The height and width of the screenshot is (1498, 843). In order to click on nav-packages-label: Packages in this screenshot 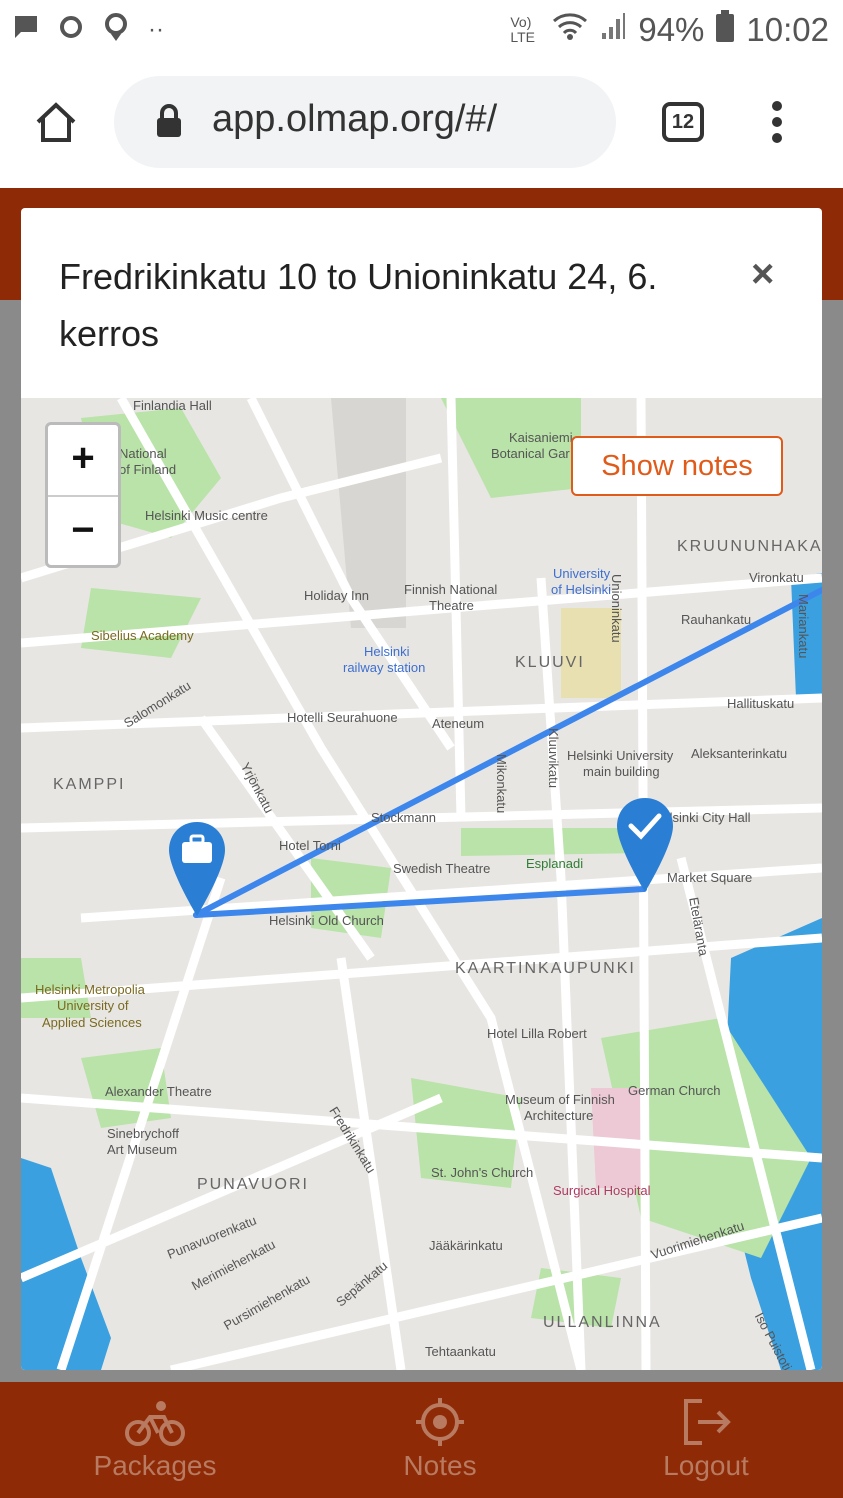, I will do `click(155, 1465)`.